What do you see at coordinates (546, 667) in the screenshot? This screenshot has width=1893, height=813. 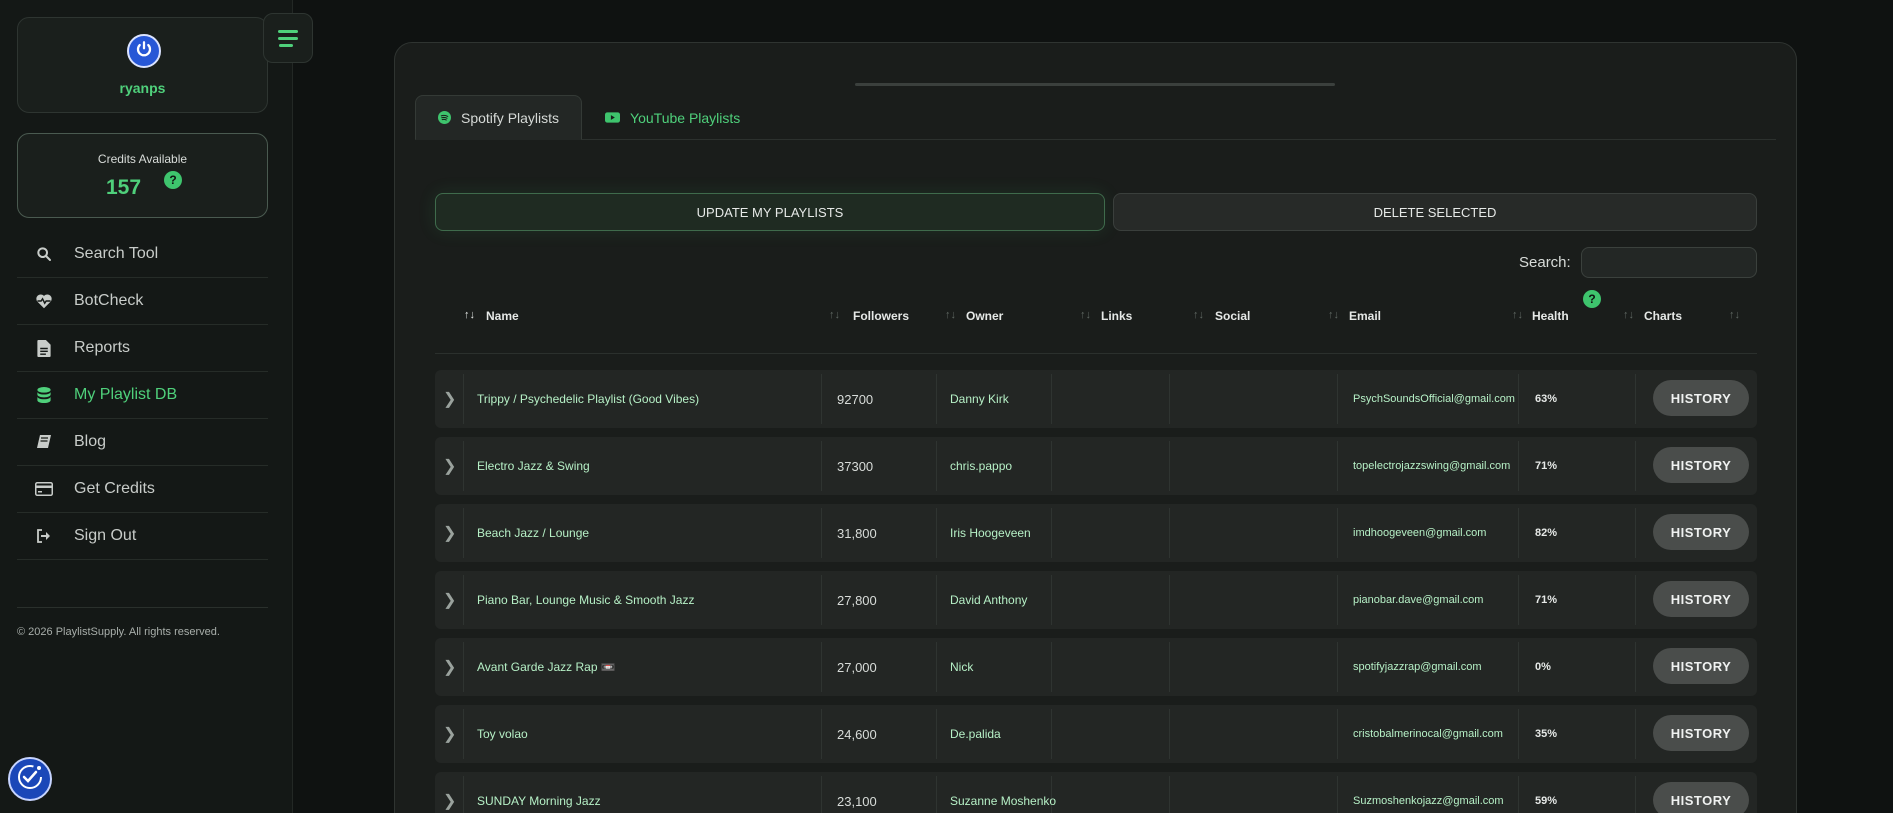 I see `playlist-name: Avant Garde Jazz Rap 📼` at bounding box center [546, 667].